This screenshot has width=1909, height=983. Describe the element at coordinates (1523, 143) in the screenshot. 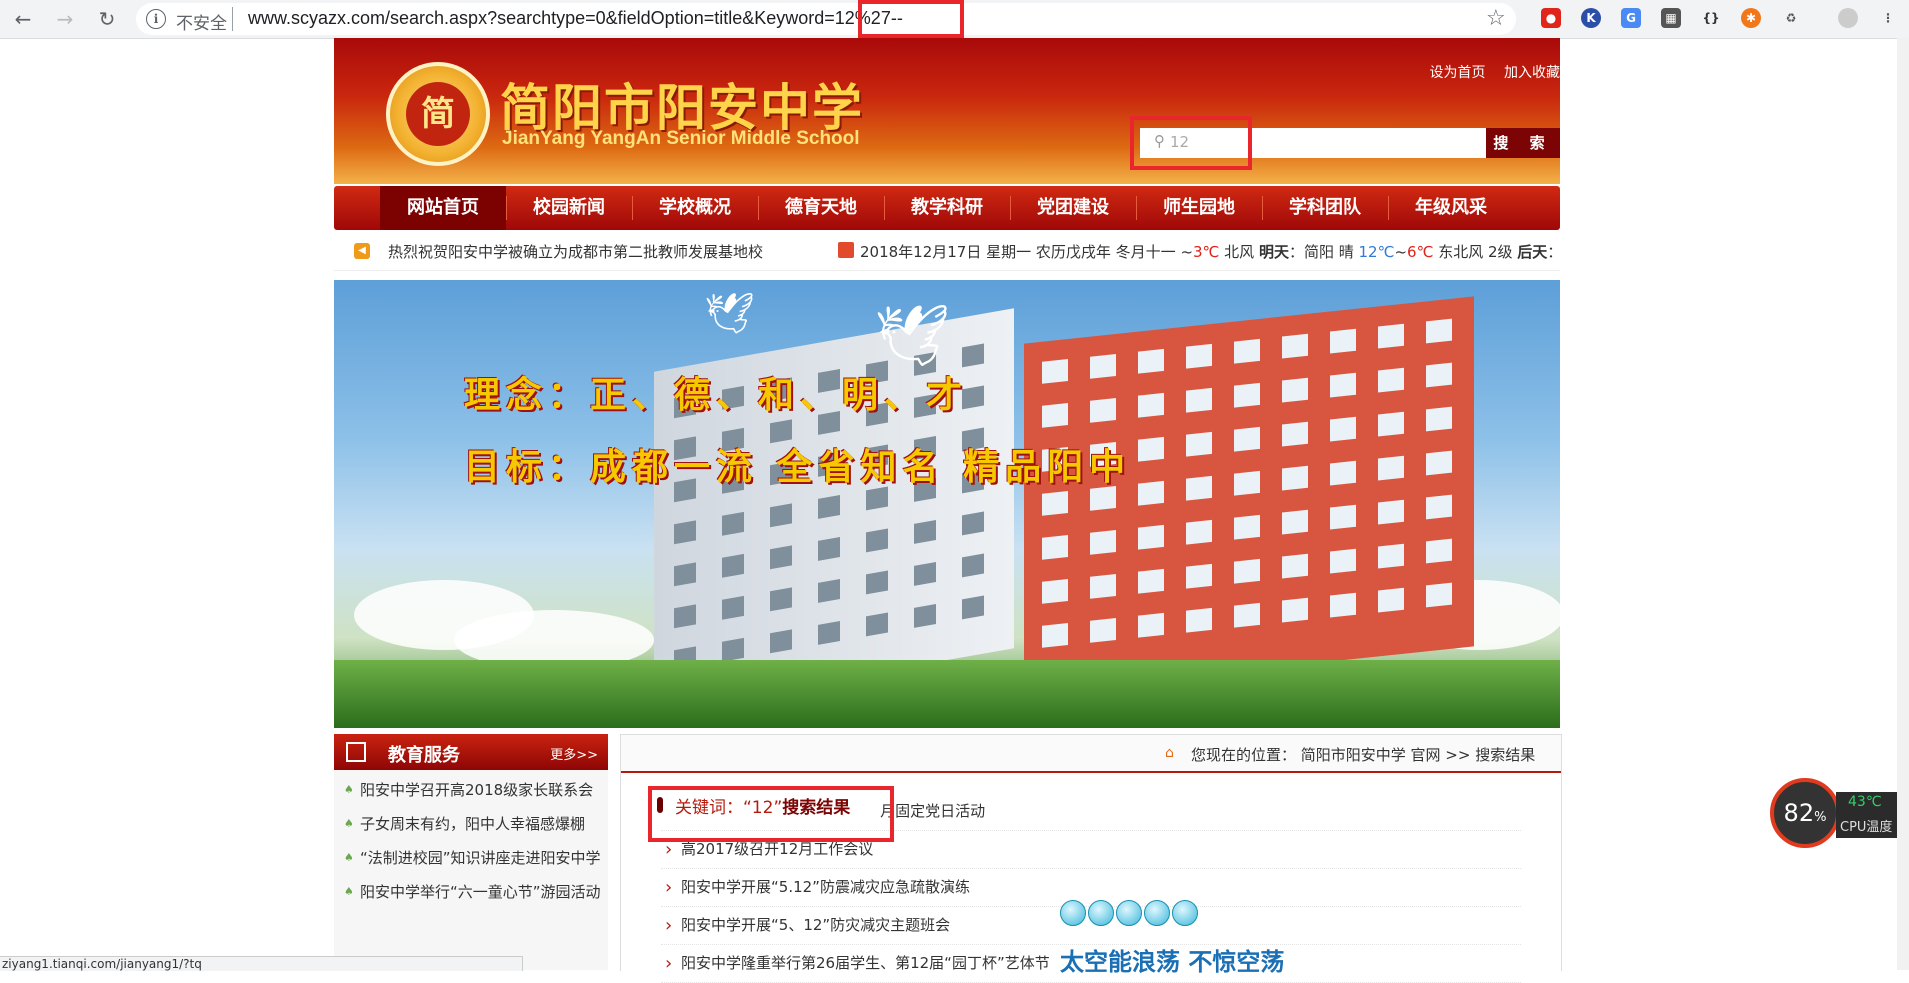

I see `search-button: 搜 索` at that location.